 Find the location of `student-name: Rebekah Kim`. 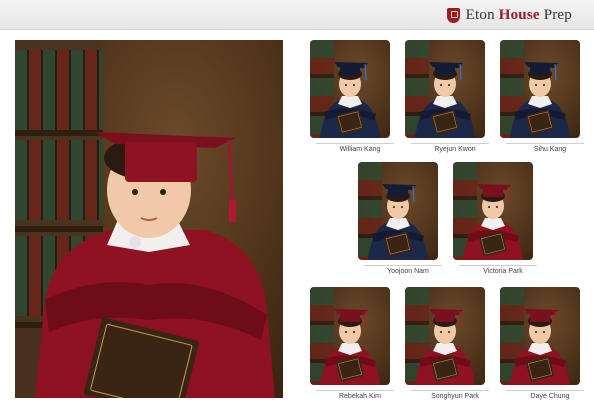

student-name: Rebekah Kim is located at coordinates (360, 396).